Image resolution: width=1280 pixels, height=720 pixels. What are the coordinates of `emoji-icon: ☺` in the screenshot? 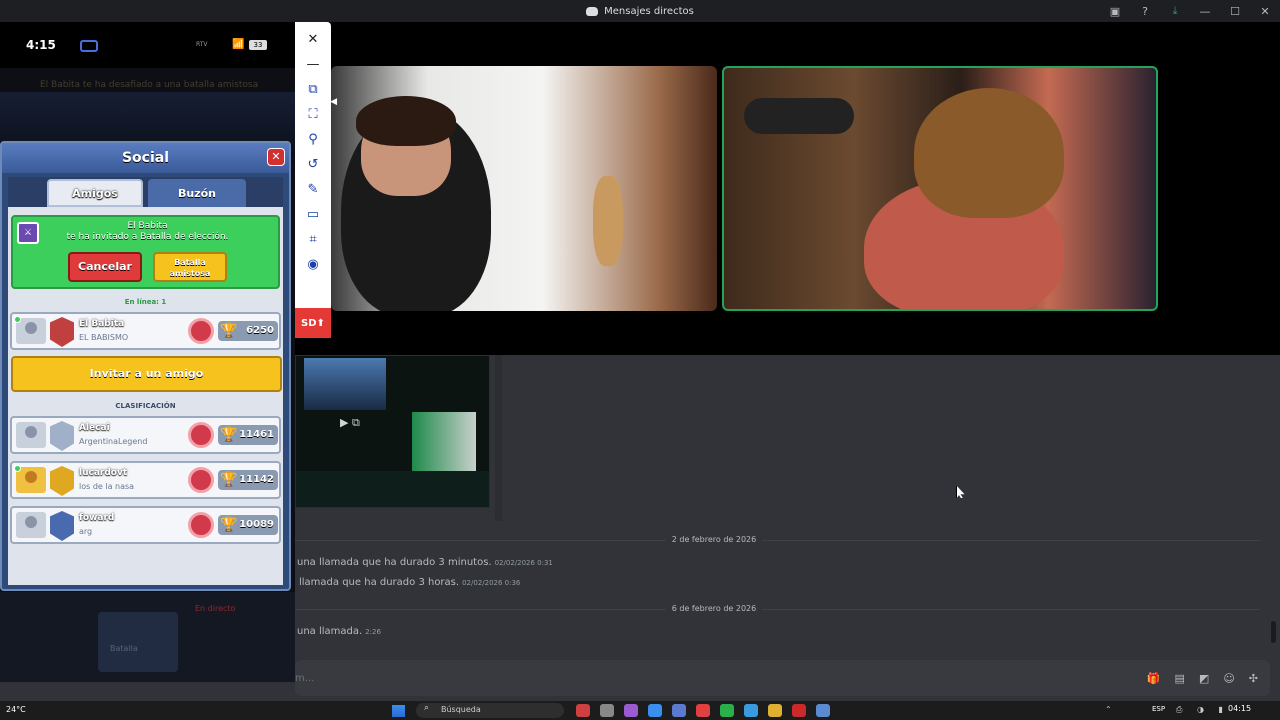 It's located at (1228, 678).